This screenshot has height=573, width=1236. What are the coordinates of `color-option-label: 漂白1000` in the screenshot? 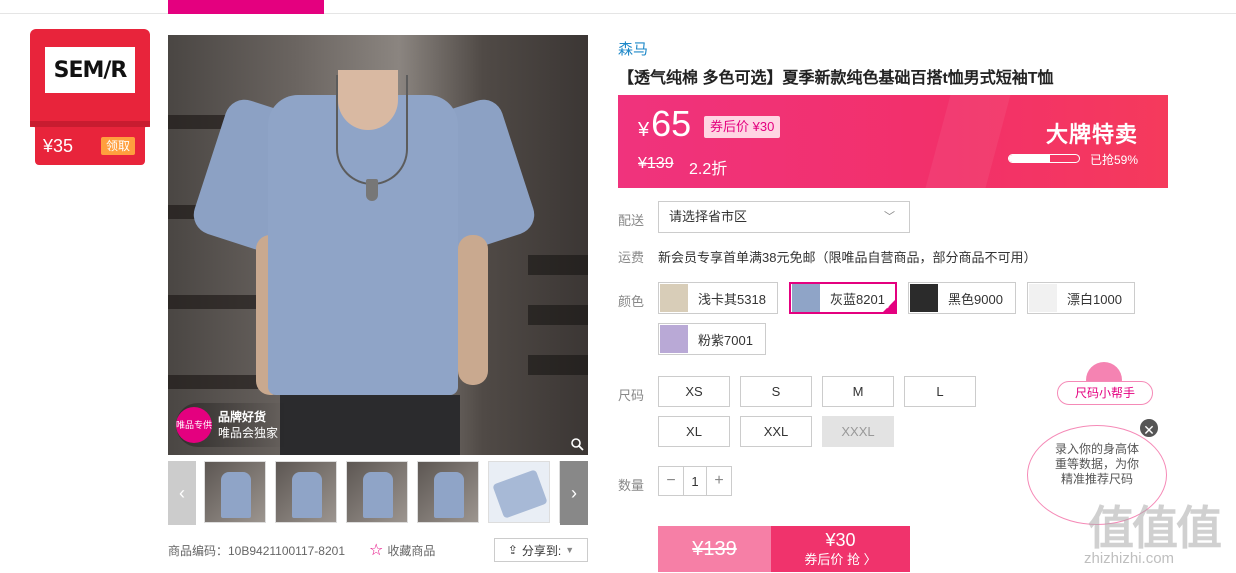 It's located at (1094, 299).